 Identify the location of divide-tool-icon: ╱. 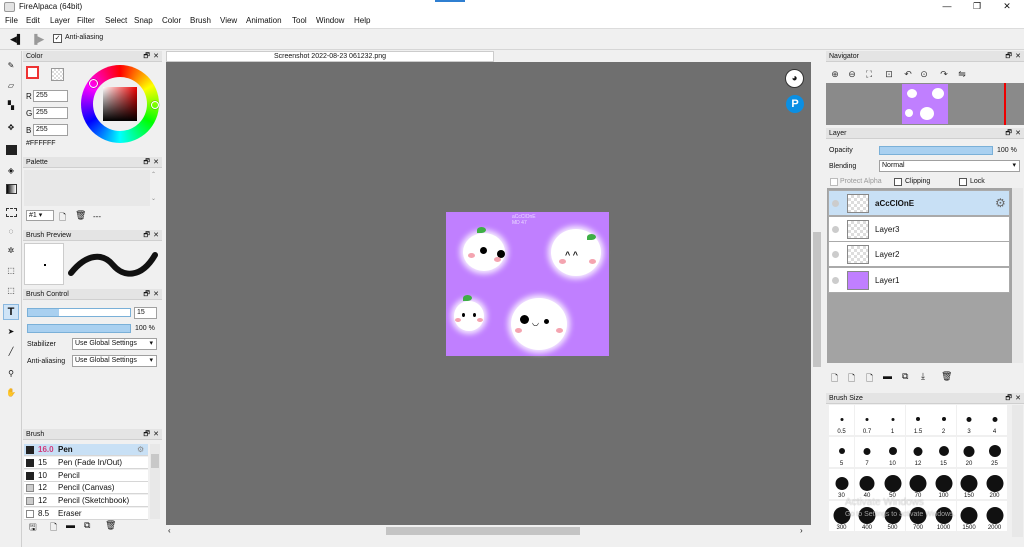
(11, 351).